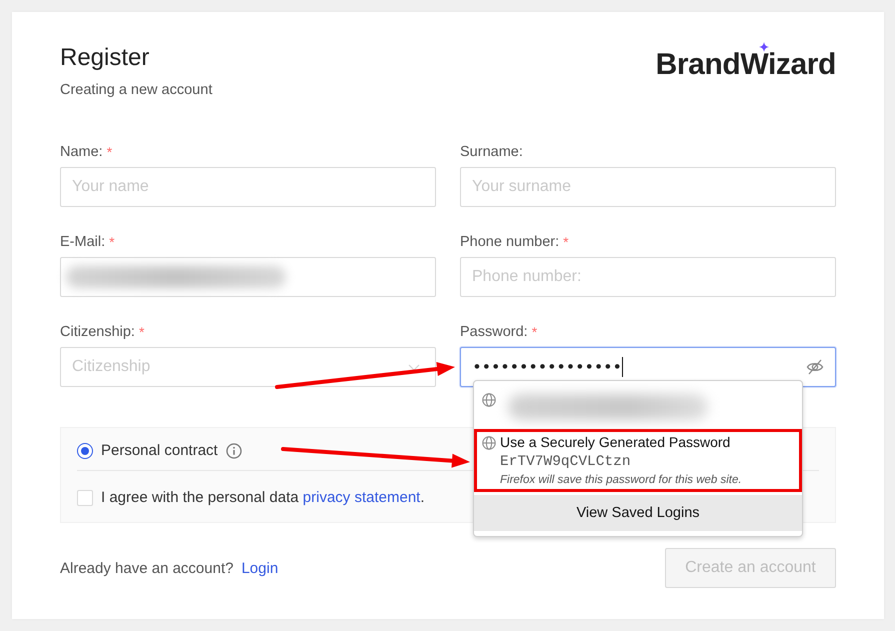 The width and height of the screenshot is (895, 631). Describe the element at coordinates (83, 242) in the screenshot. I see `field-label: E-Mail:` at that location.